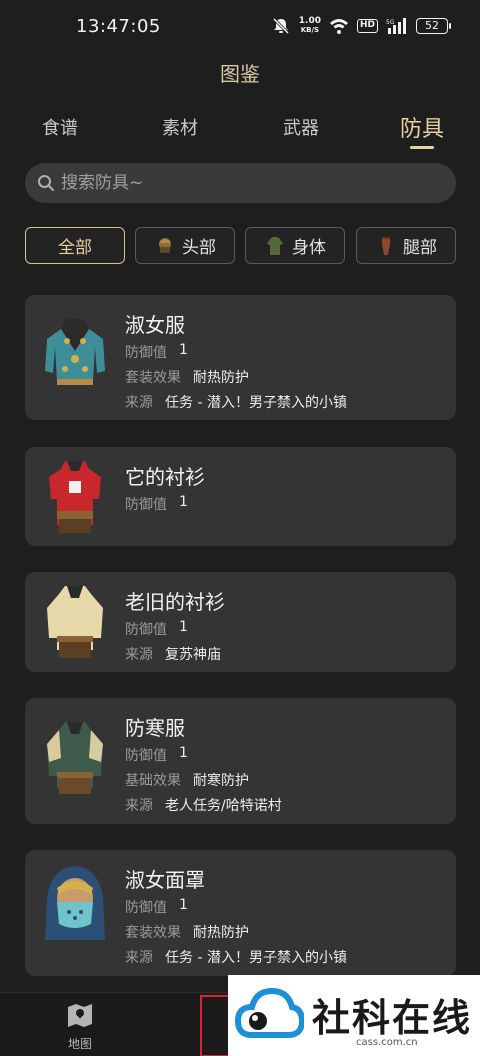 The image size is (480, 1056). What do you see at coordinates (338, 26) in the screenshot?
I see `wifi-icon` at bounding box center [338, 26].